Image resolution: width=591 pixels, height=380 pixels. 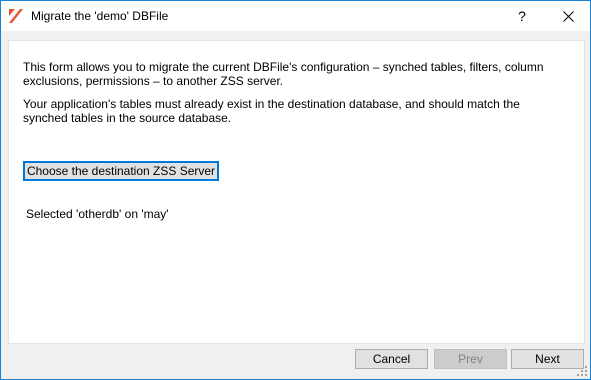 What do you see at coordinates (121, 171) in the screenshot?
I see `choose-server-button: Choose the destination ZSS Server` at bounding box center [121, 171].